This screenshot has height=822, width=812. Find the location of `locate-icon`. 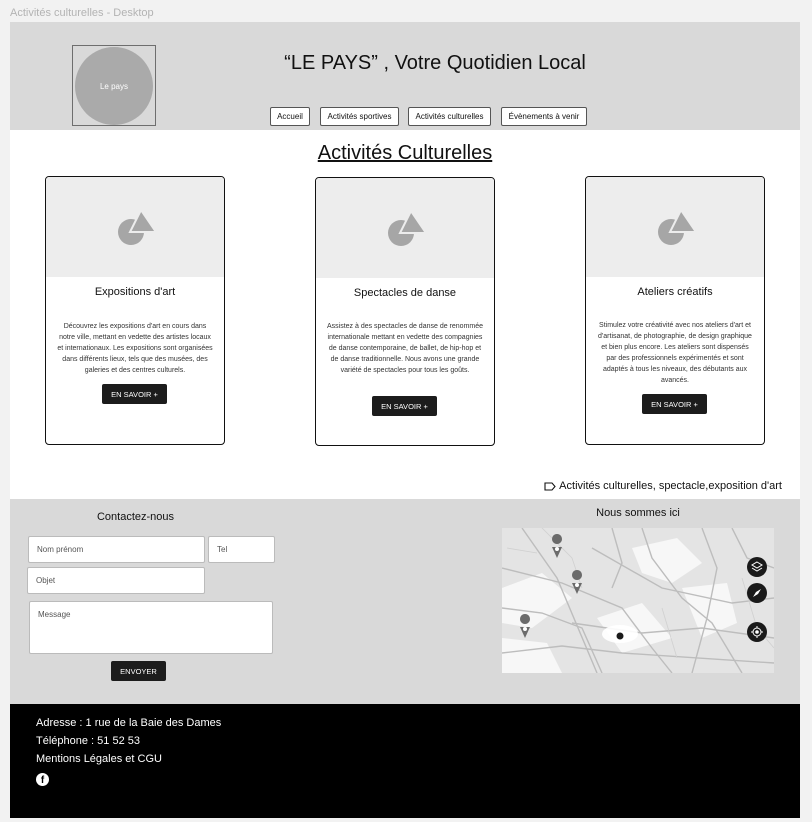

locate-icon is located at coordinates (757, 632).